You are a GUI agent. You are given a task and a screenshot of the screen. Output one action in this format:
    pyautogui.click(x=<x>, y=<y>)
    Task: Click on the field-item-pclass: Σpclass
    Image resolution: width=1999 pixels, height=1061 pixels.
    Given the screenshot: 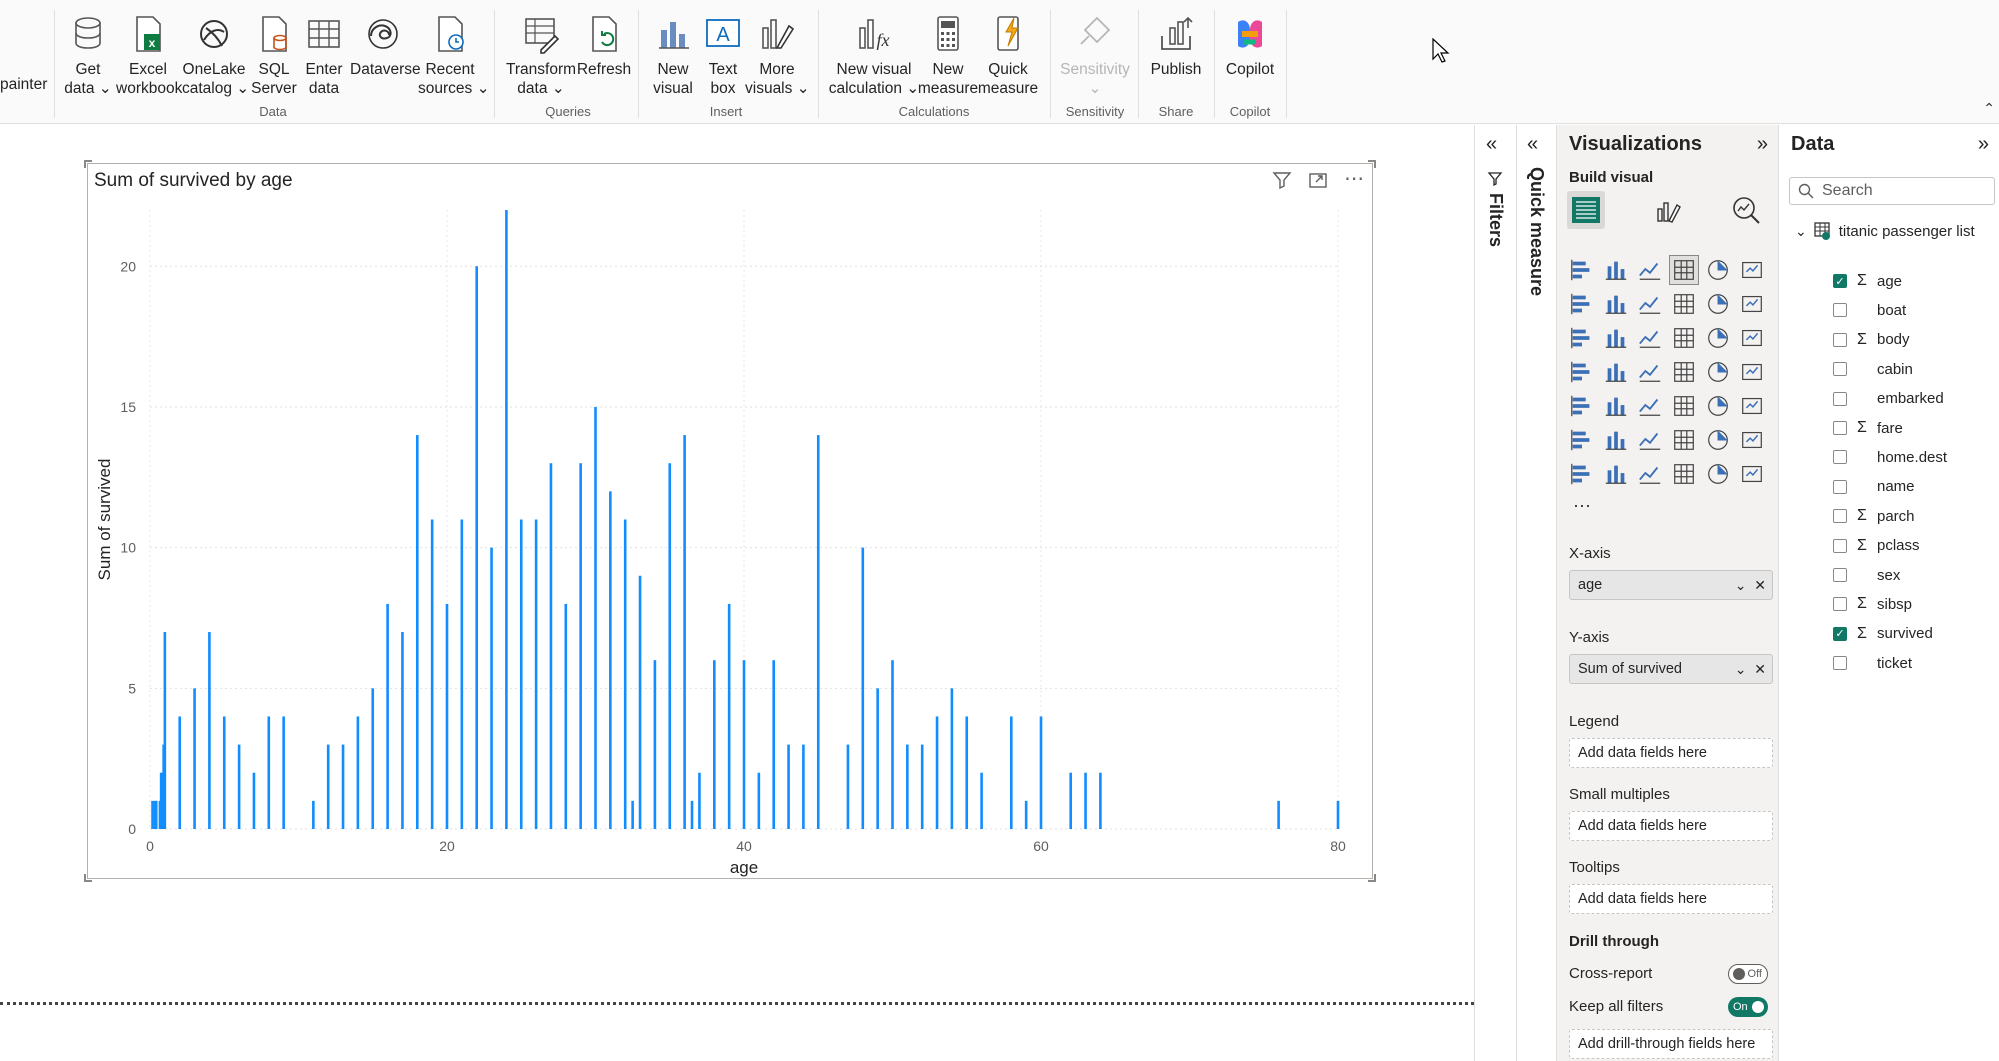 What is the action you would take?
    pyautogui.click(x=1876, y=546)
    